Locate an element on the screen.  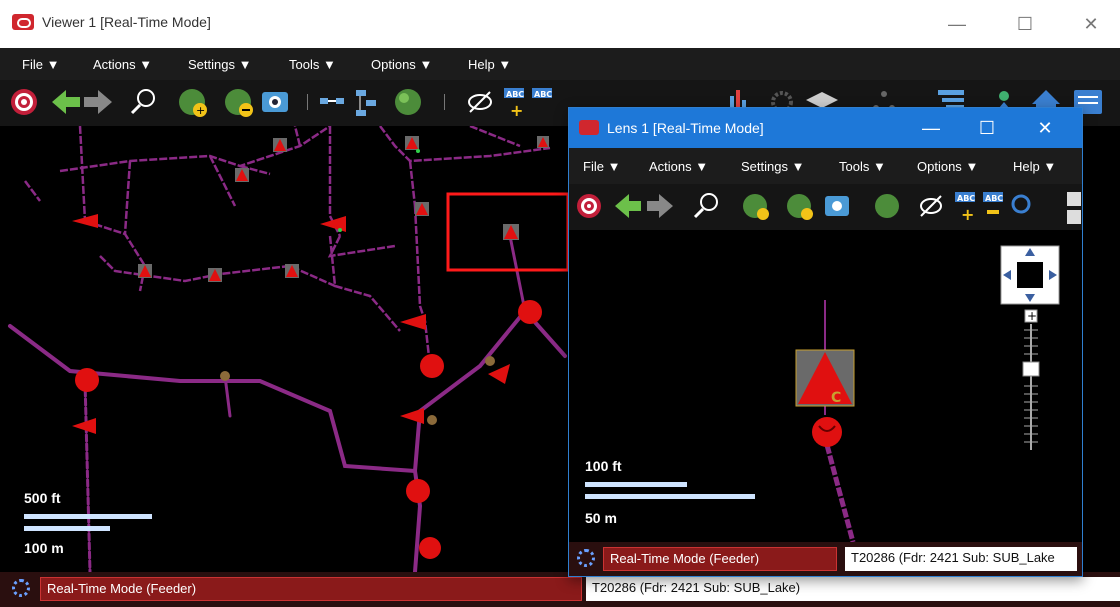
settings-gear-icon is located at coordinates (21, 588).